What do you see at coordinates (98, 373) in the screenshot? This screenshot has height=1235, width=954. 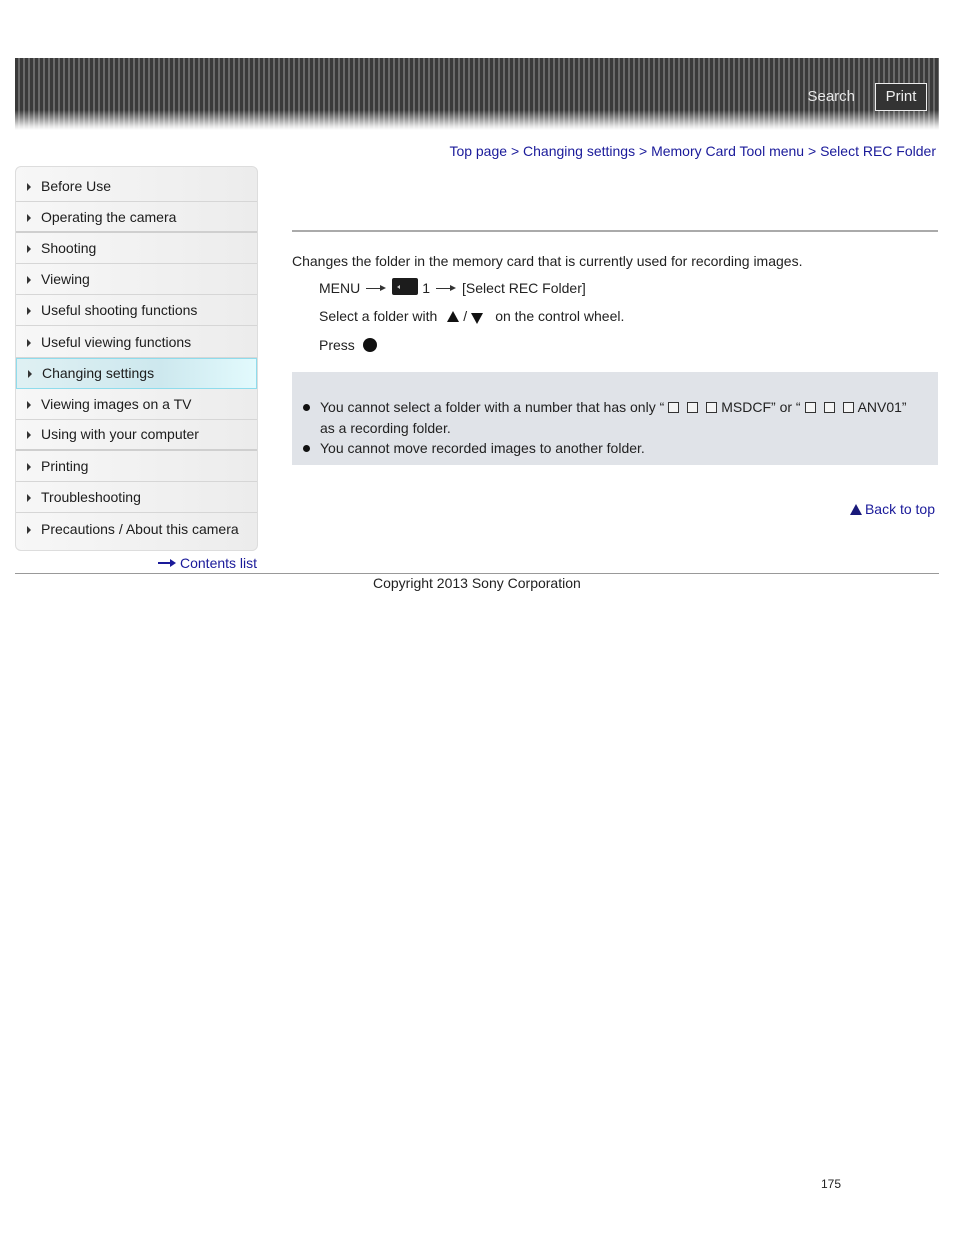 I see `sidebar-item-label: Changing settings` at bounding box center [98, 373].